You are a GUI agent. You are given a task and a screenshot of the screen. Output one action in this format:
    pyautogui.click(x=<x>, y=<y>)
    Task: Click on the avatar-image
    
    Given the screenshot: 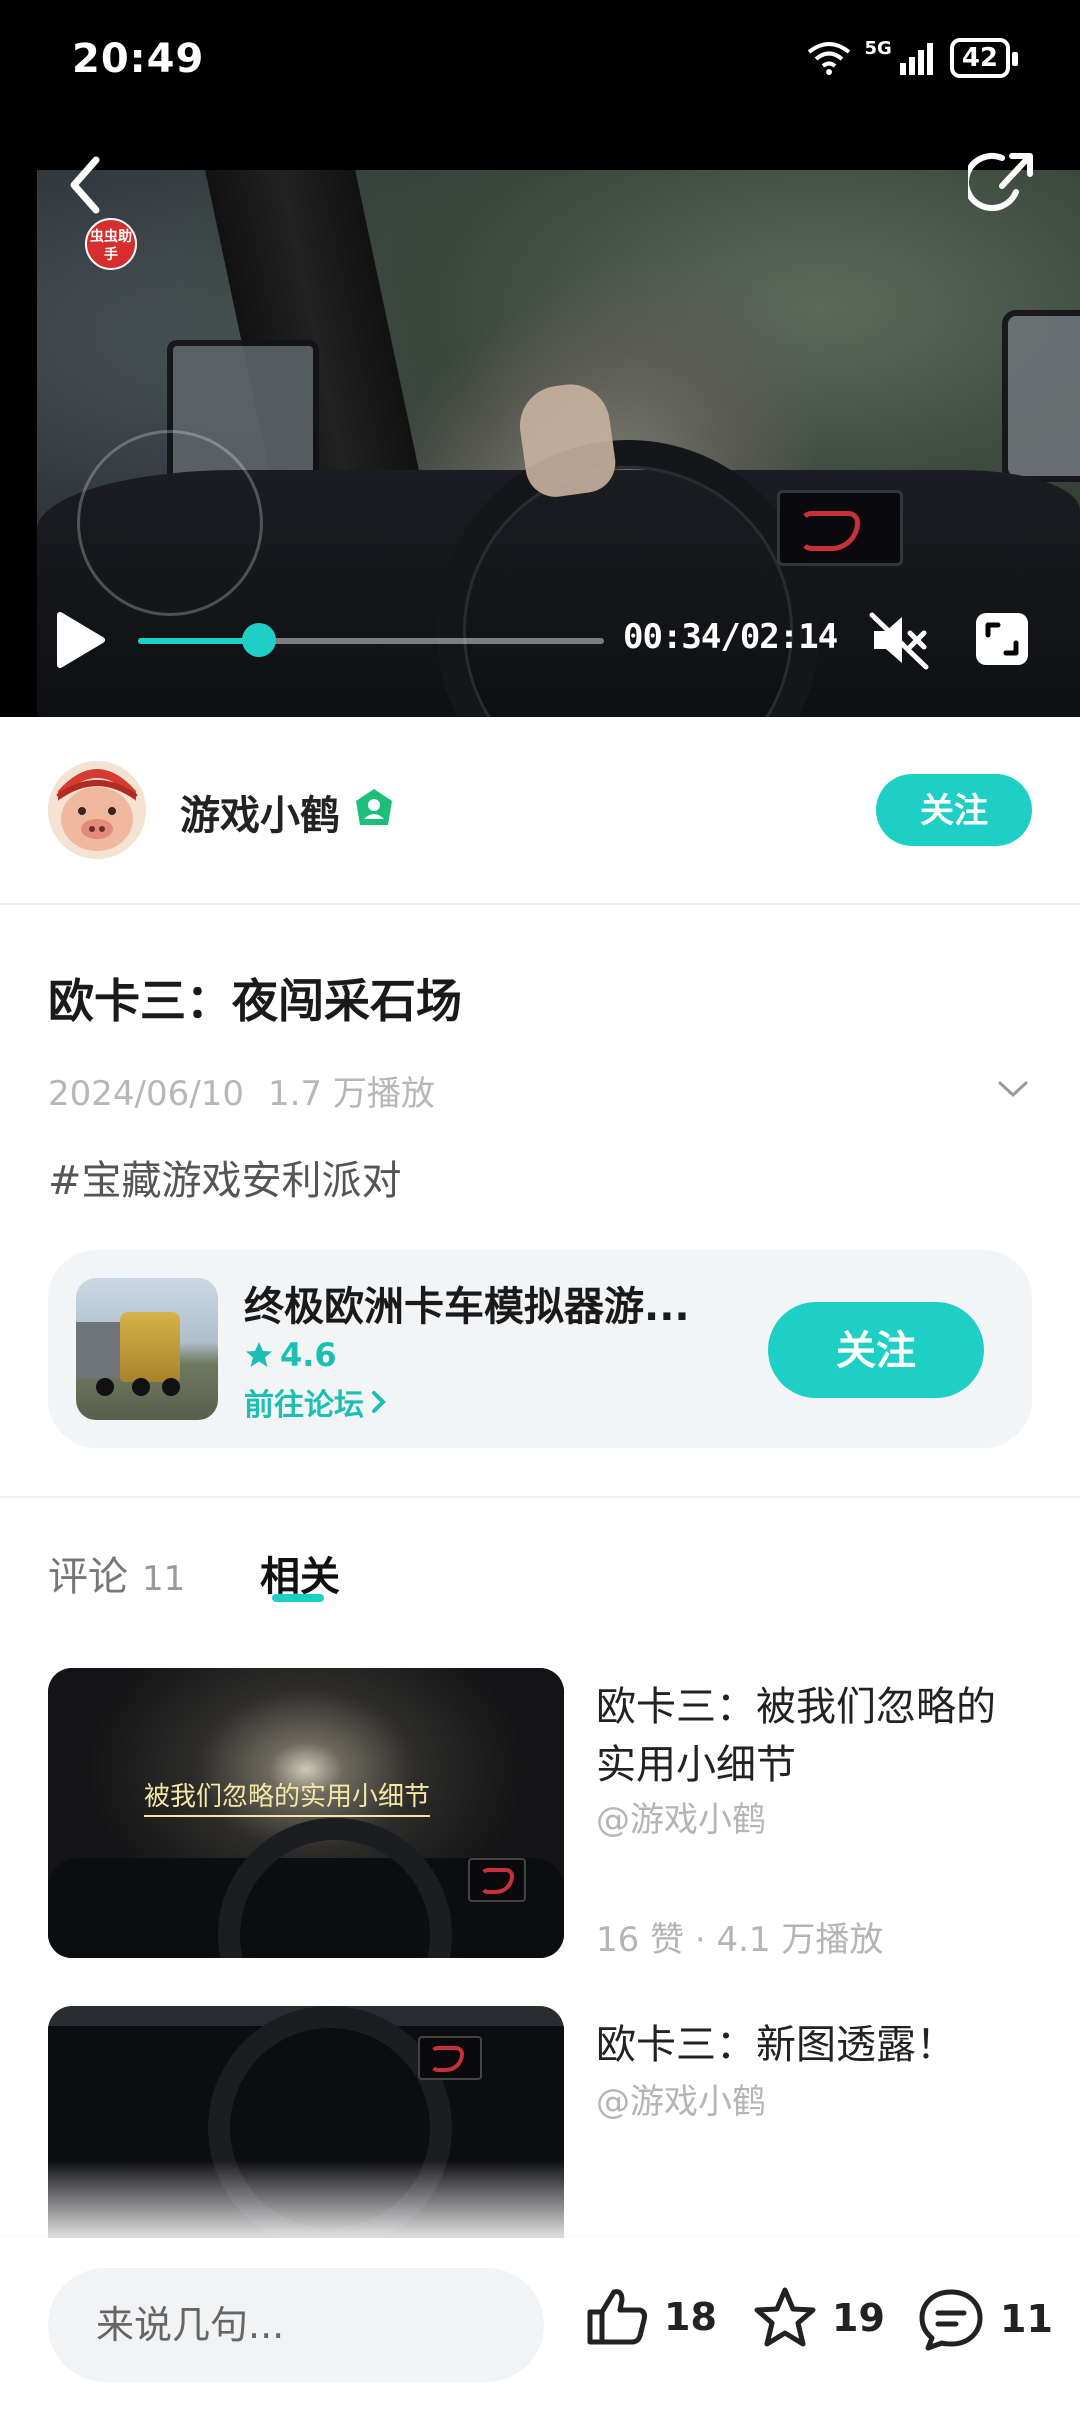 What is the action you would take?
    pyautogui.click(x=97, y=810)
    